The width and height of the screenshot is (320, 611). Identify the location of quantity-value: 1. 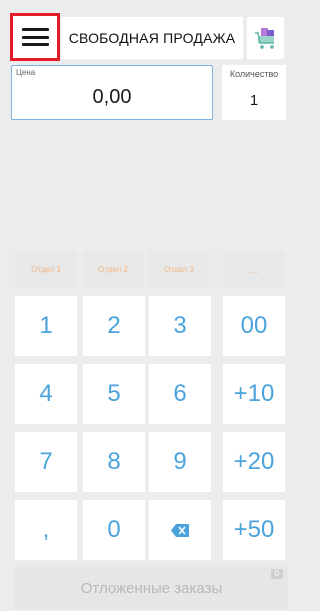
(254, 100).